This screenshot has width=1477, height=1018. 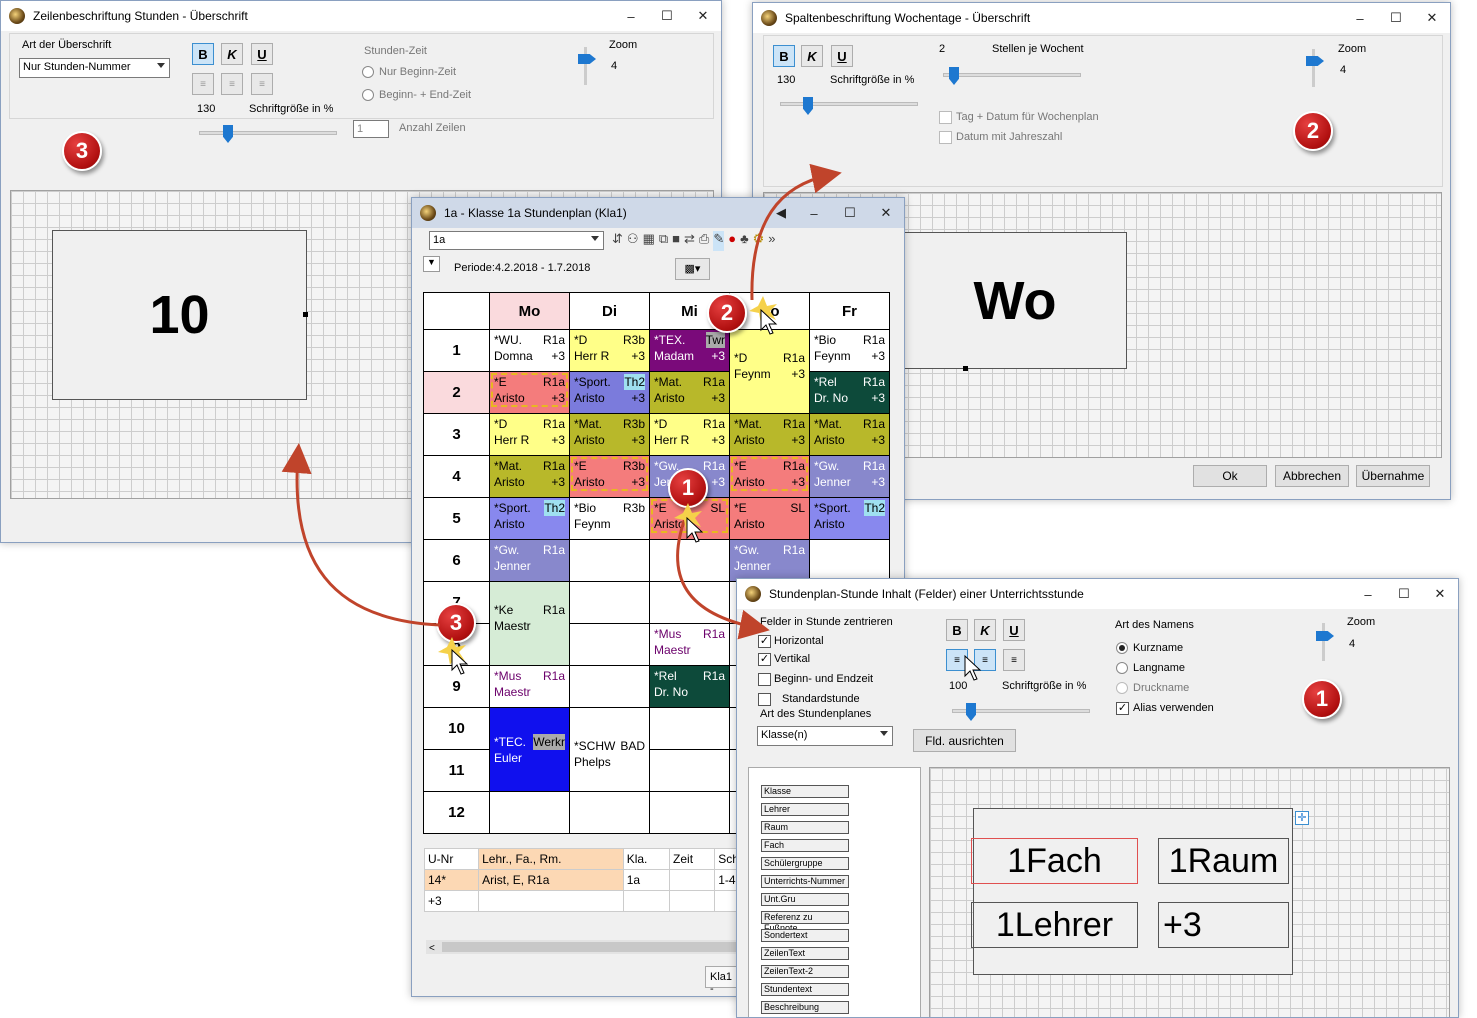 I want to click on table-cell: 1a, so click(x=646, y=880).